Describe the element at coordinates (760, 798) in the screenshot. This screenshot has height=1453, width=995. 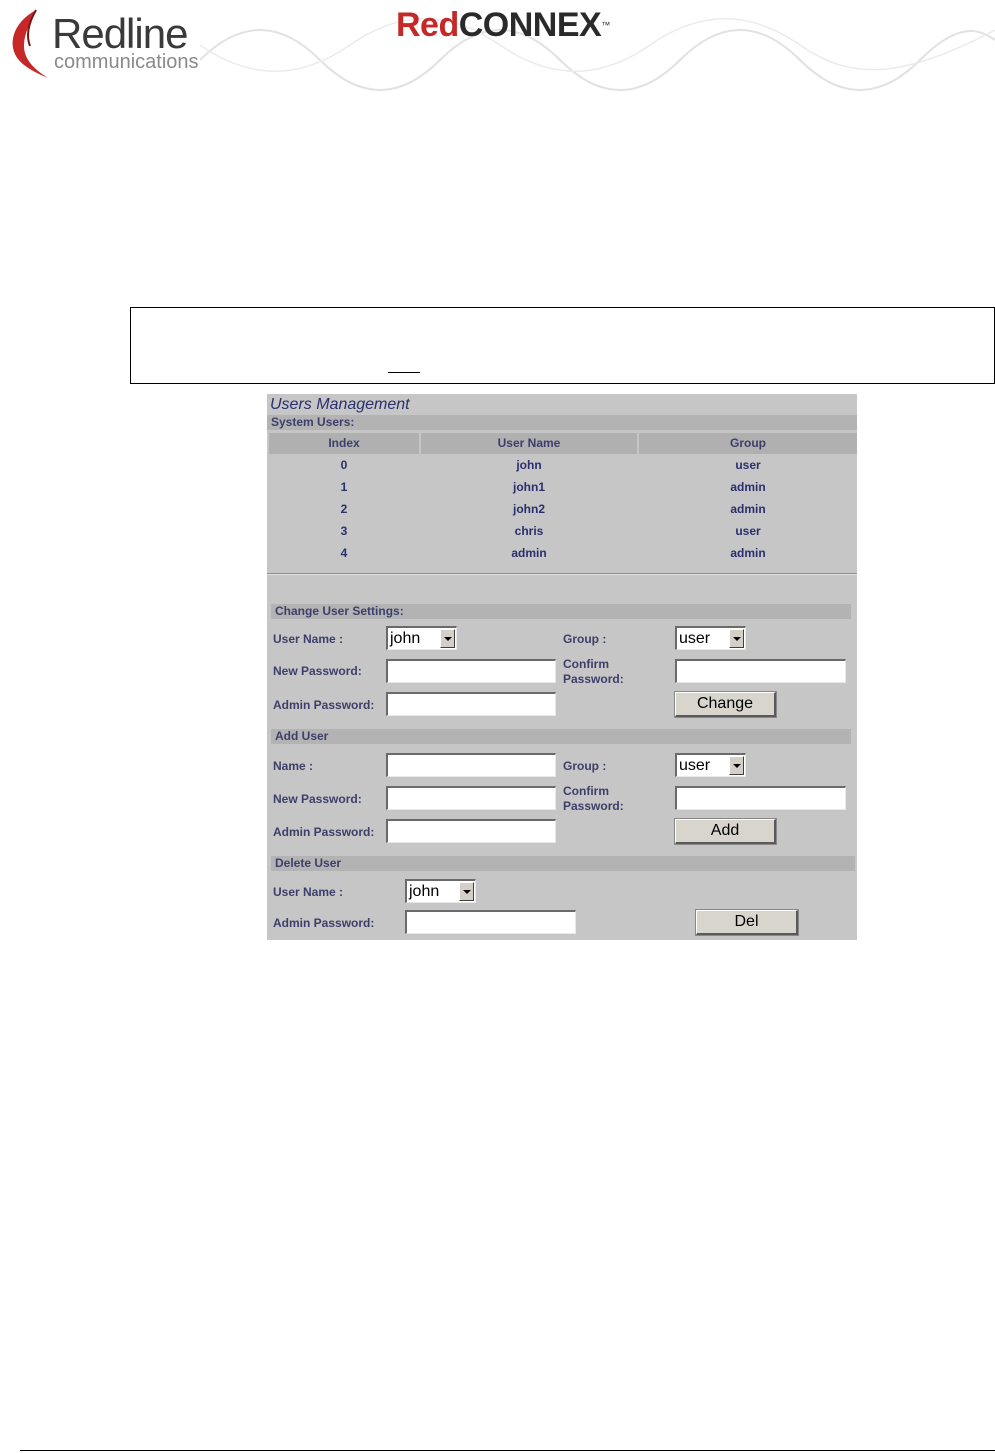
I see `add-confirm-password-field` at that location.